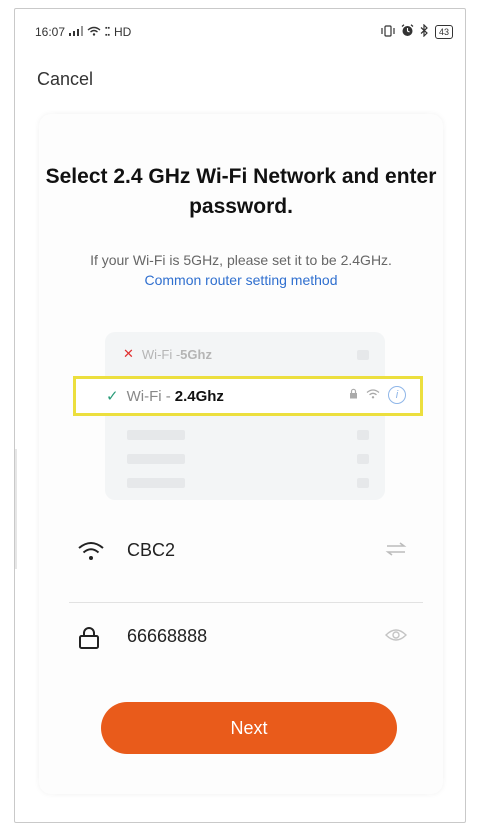  Describe the element at coordinates (196, 354) in the screenshot. I see `wifi-5ghz-band: 5Ghz` at that location.